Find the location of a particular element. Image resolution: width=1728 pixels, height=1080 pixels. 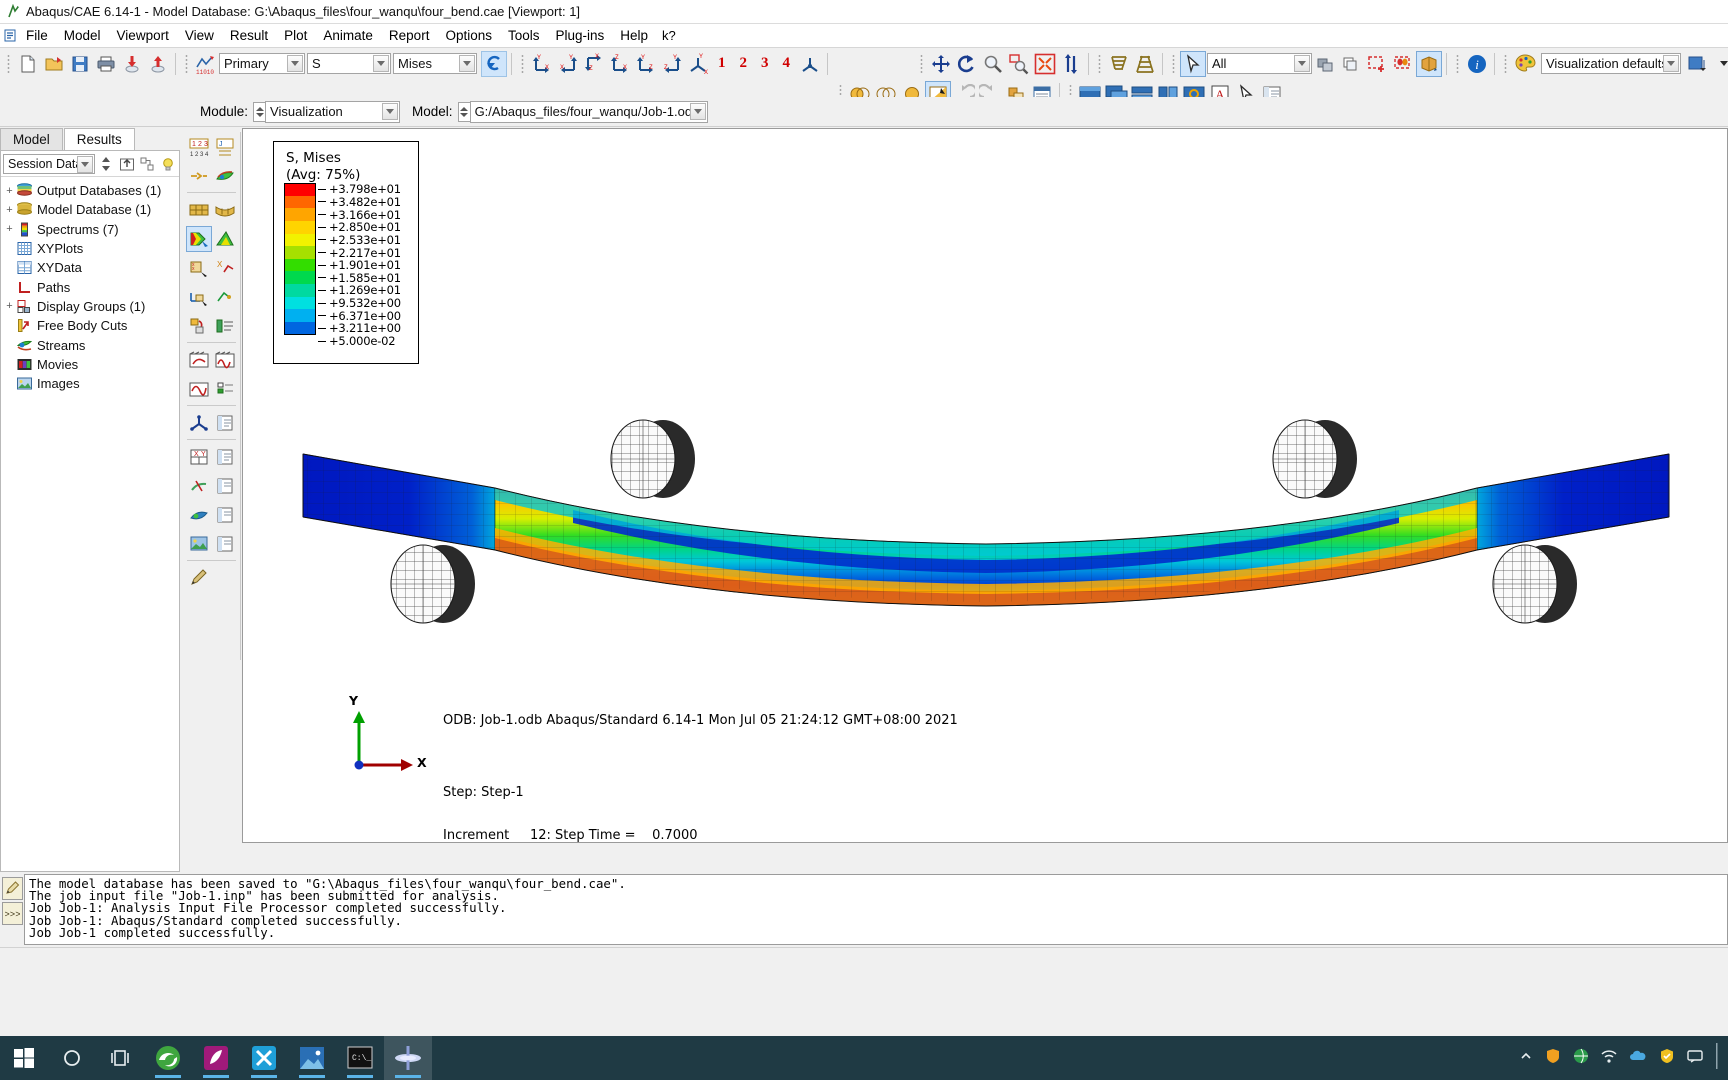

probe-pen-button is located at coordinates (199, 578).